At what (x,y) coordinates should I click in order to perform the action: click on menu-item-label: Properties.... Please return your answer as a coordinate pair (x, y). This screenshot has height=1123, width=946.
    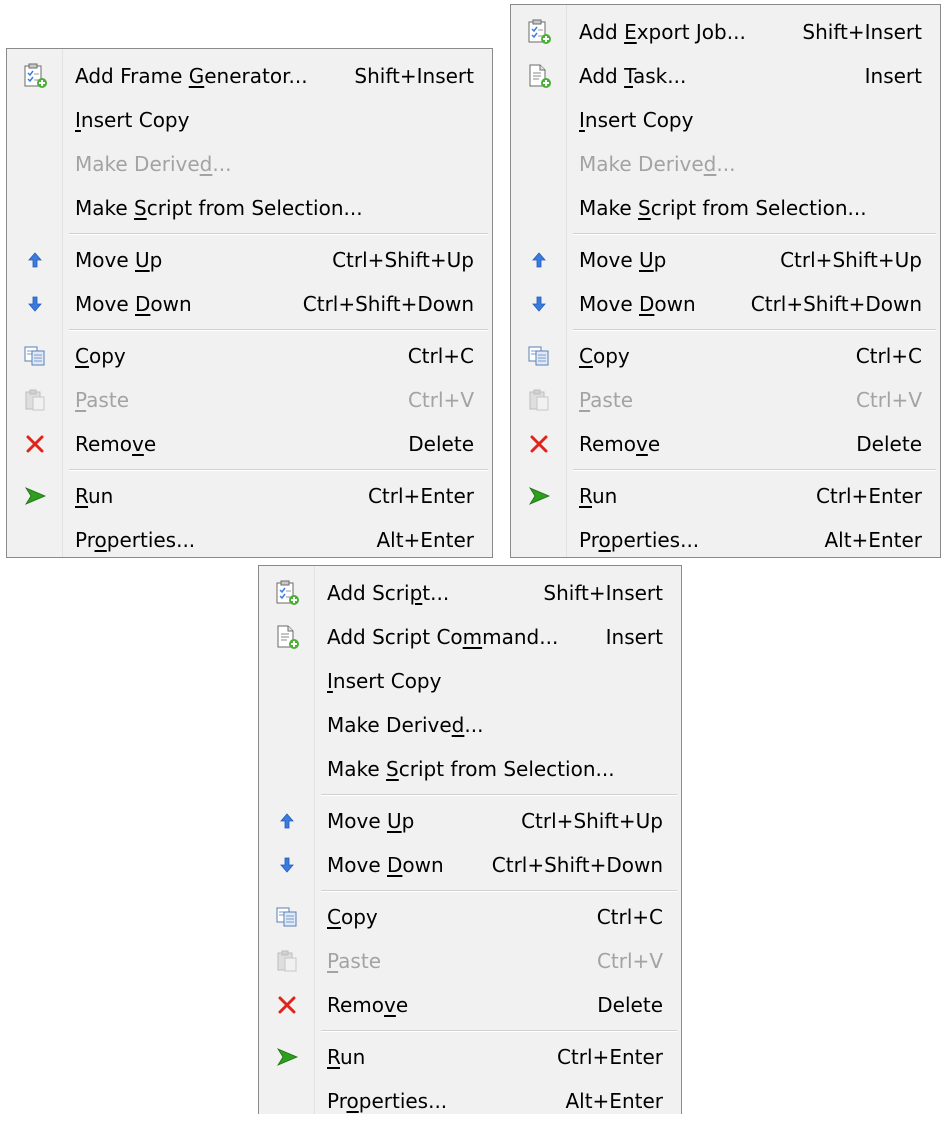
    Looking at the image, I should click on (135, 540).